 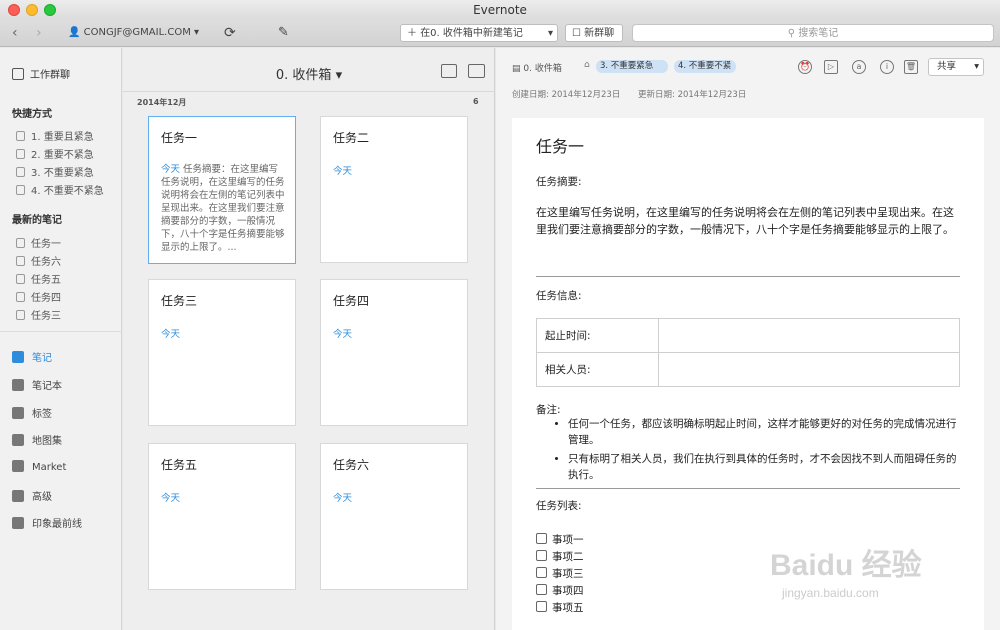 I want to click on sidebar-item-notebooks: 笔记本, so click(x=37, y=384).